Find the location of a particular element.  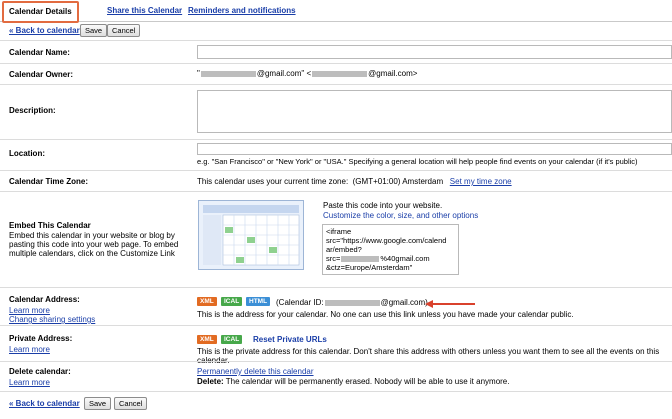

permanently-delete-link: Permanently delete this calendar is located at coordinates (255, 371).